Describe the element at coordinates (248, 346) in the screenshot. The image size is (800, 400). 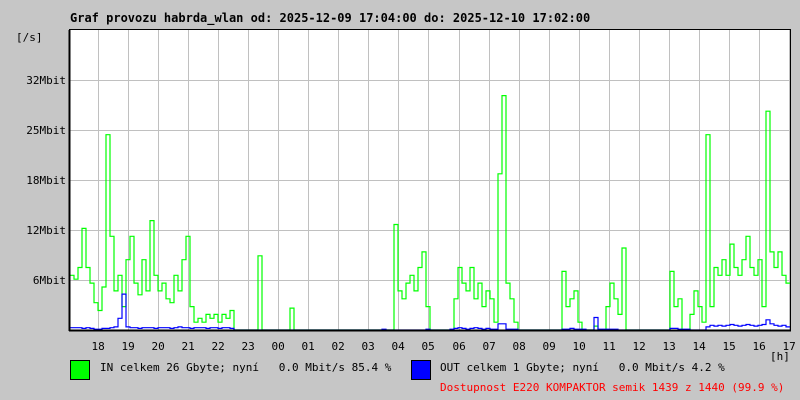
I see `x-tick-label: 23` at that location.